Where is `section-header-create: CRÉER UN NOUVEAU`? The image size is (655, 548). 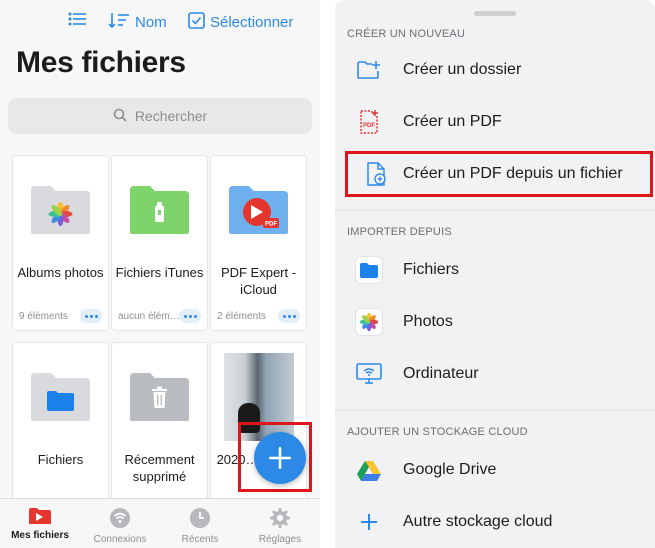
section-header-create: CRÉER UN NOUVEAU is located at coordinates (406, 34).